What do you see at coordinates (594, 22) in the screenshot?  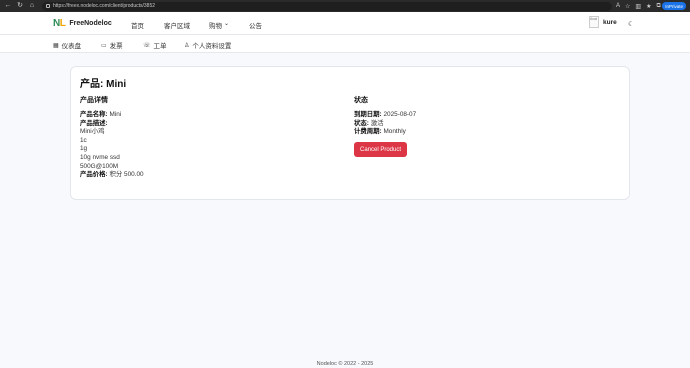 I see `avatar: Avat` at bounding box center [594, 22].